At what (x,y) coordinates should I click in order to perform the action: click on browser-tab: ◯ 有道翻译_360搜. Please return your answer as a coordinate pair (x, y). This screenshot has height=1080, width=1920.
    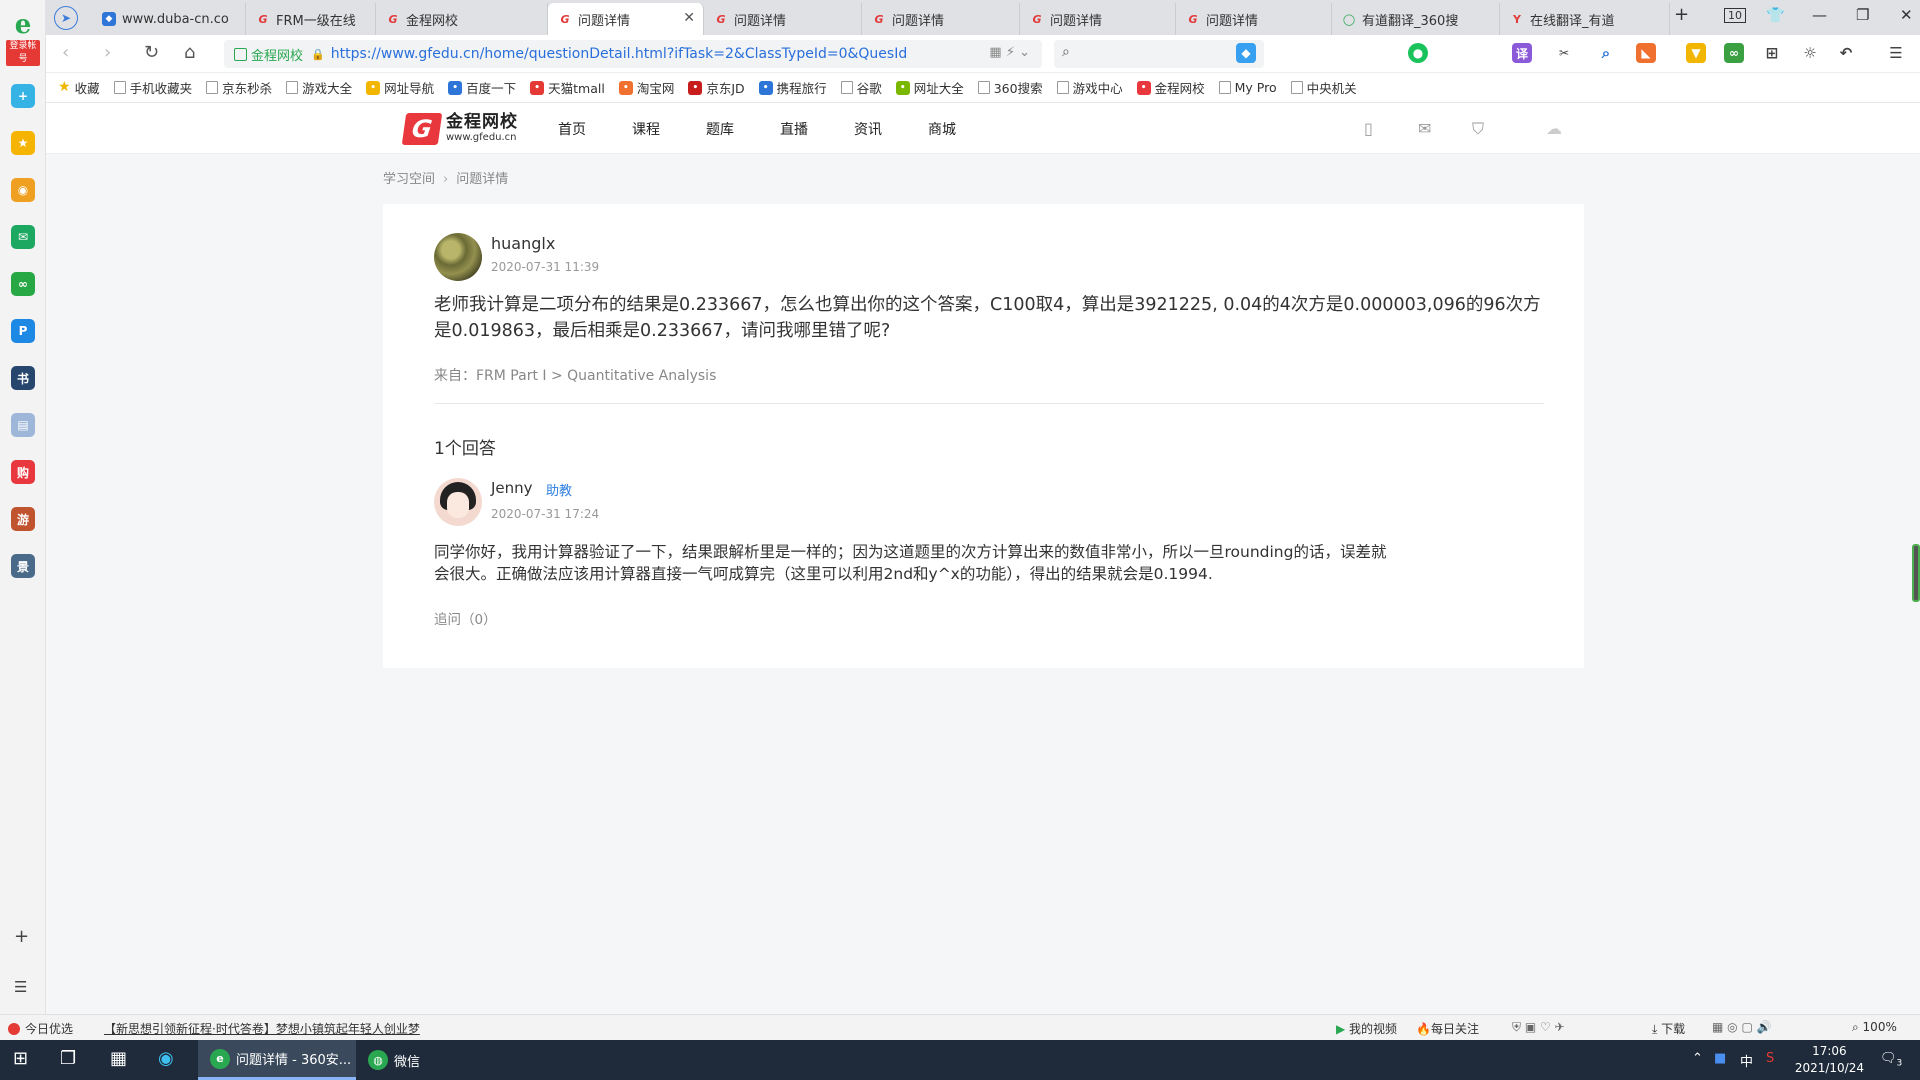
    Looking at the image, I should click on (1416, 19).